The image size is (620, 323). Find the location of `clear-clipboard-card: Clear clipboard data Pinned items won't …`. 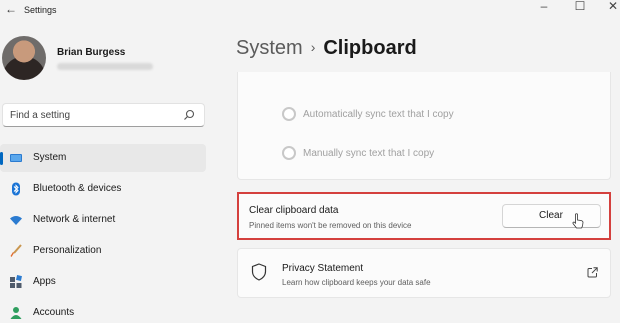

clear-clipboard-card: Clear clipboard data Pinned items won't … is located at coordinates (424, 216).